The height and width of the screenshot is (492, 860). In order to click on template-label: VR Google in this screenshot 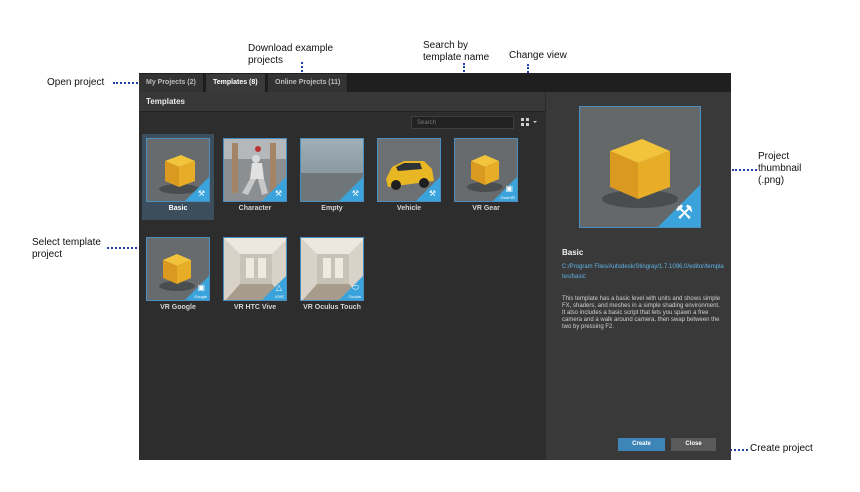, I will do `click(178, 307)`.